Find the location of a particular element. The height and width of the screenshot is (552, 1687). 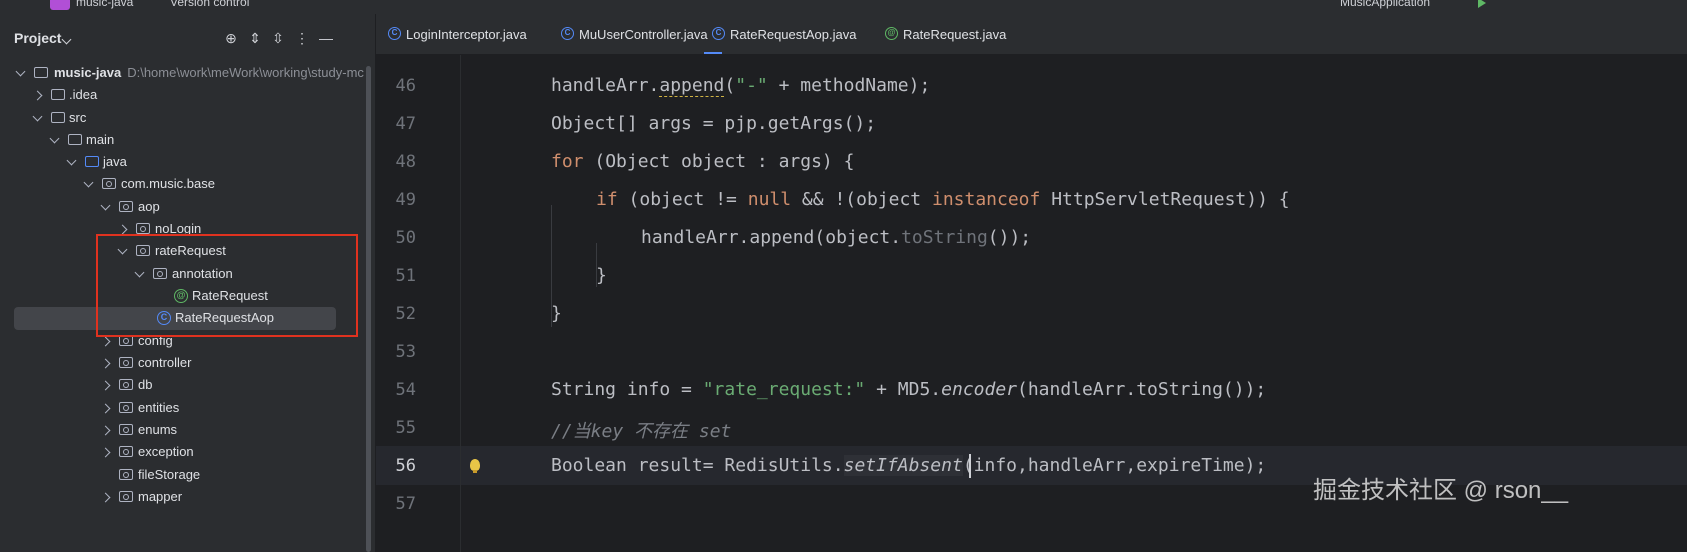

folder-icon is located at coordinates (58, 94).